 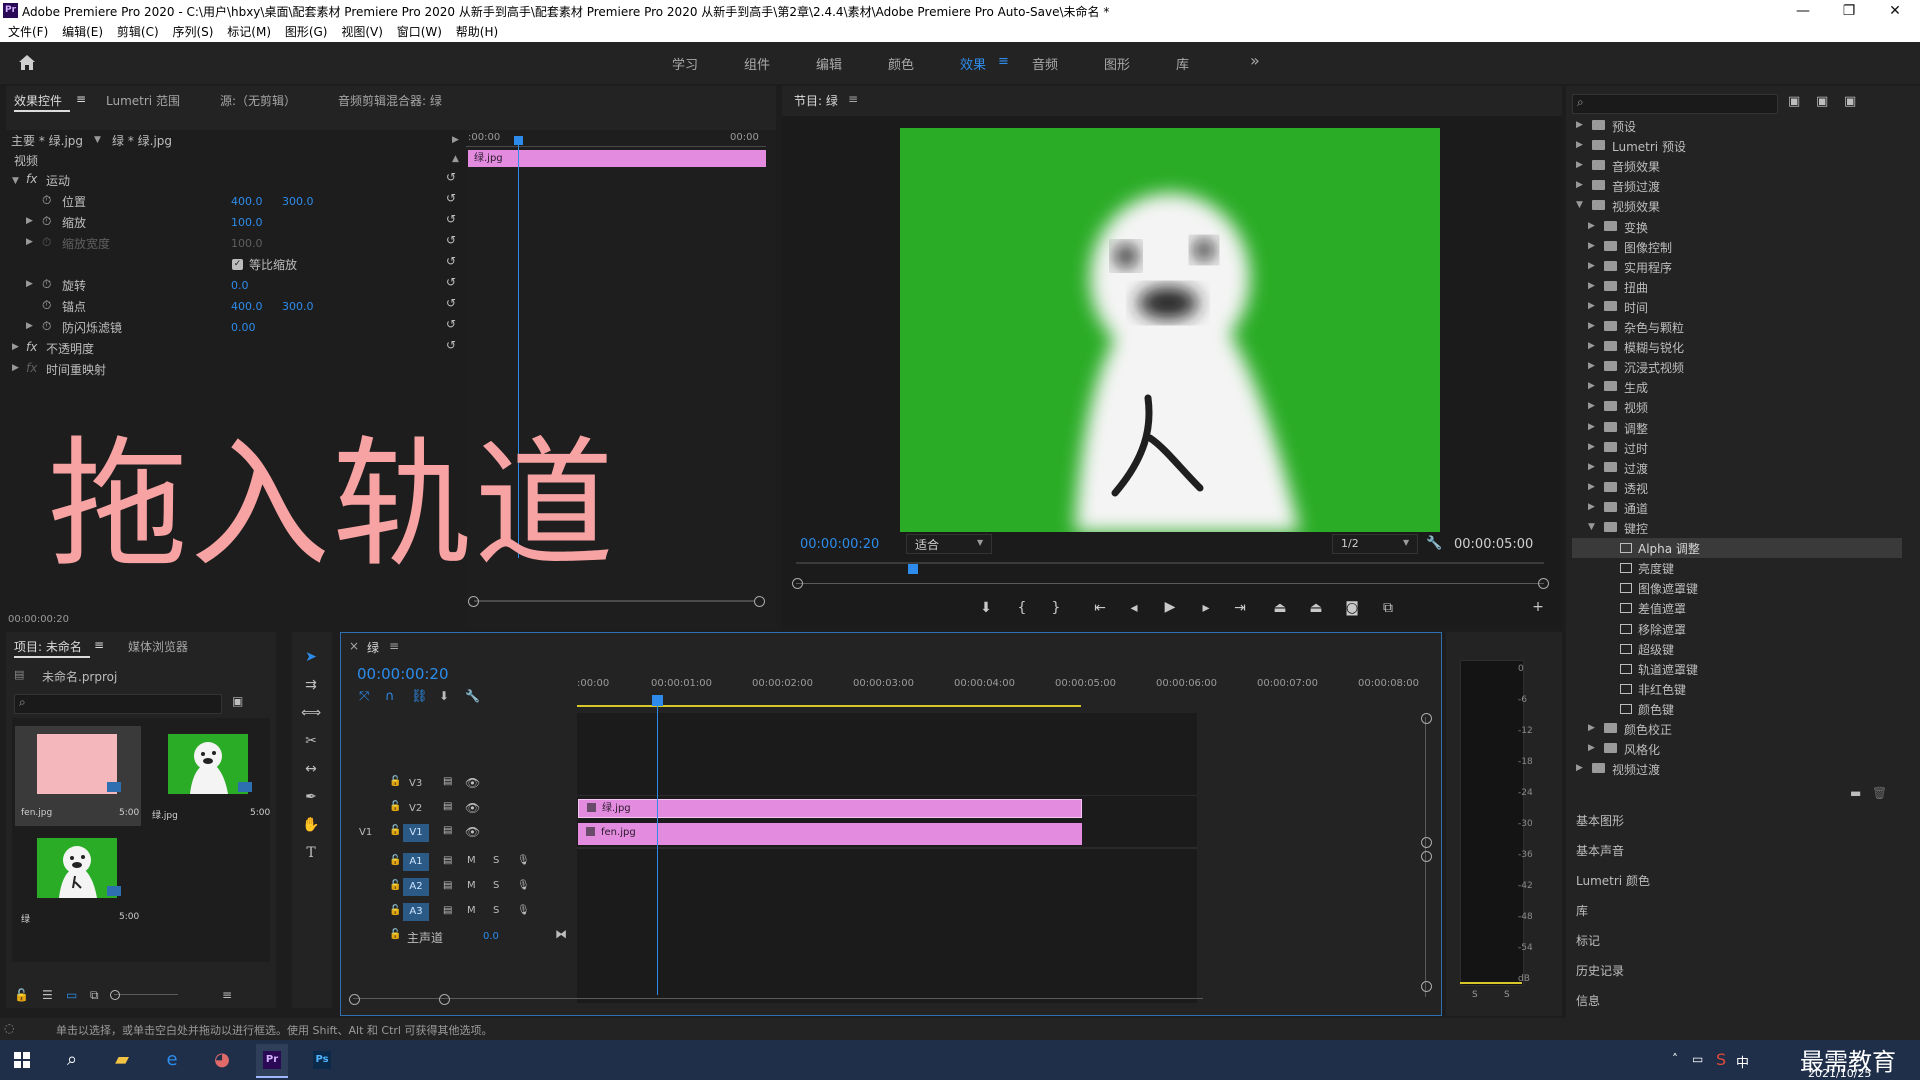 I want to click on effects-tree-item: ▶ 调整, so click(x=1737, y=428).